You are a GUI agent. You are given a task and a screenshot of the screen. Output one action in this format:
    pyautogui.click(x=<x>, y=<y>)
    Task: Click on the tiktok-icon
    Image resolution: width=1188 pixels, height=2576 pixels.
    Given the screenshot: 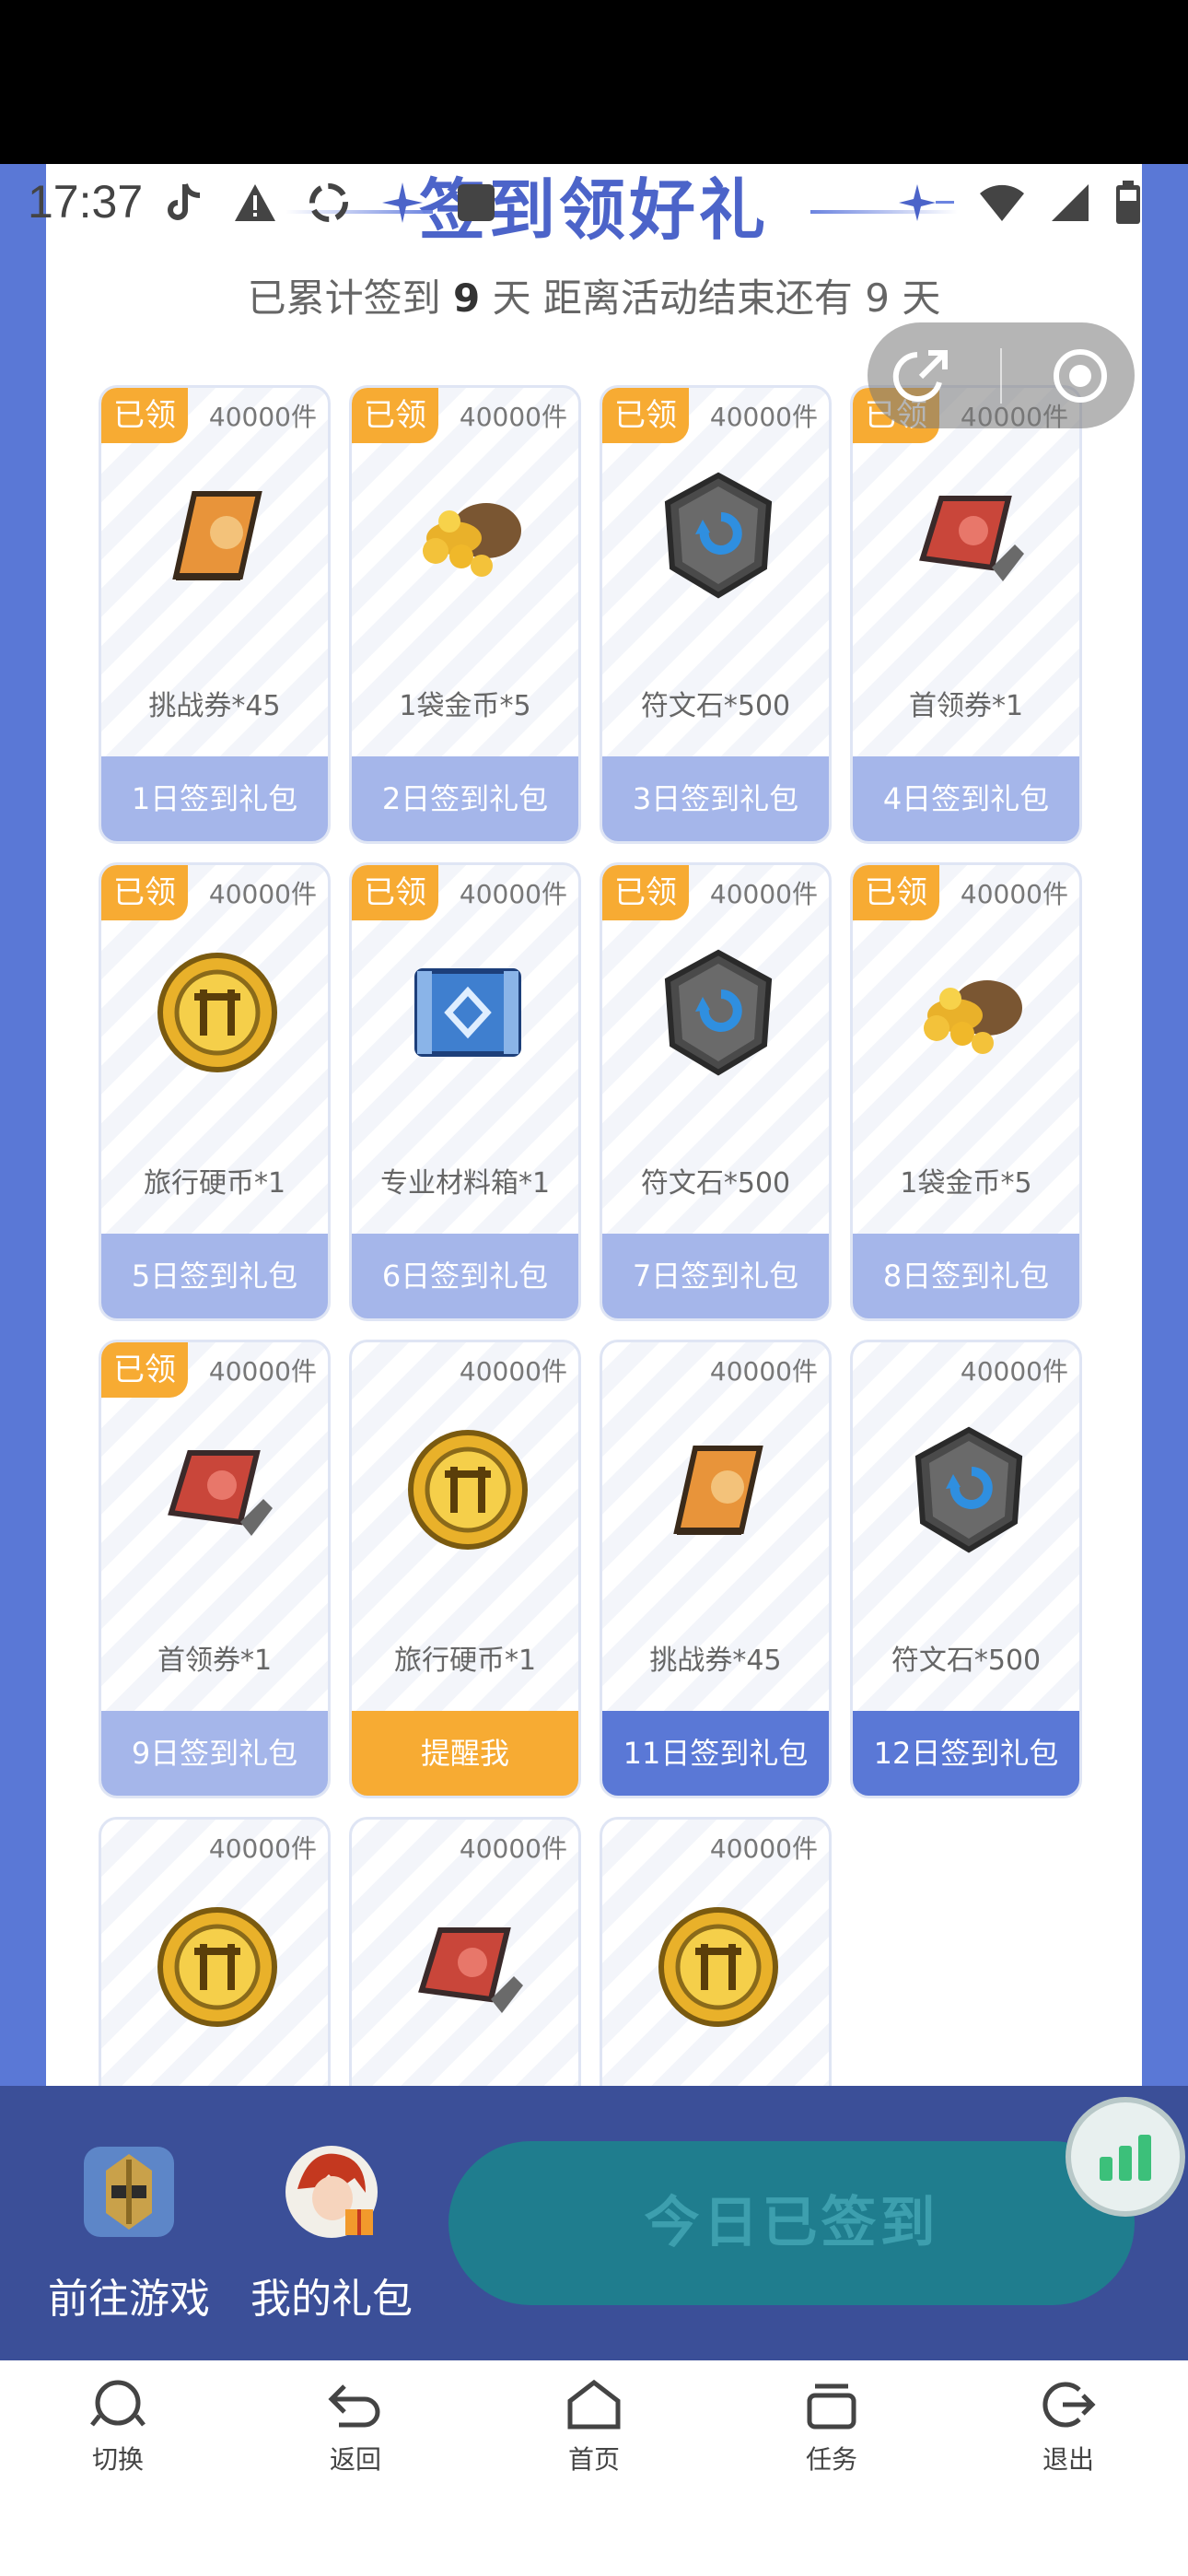 What is the action you would take?
    pyautogui.click(x=184, y=201)
    